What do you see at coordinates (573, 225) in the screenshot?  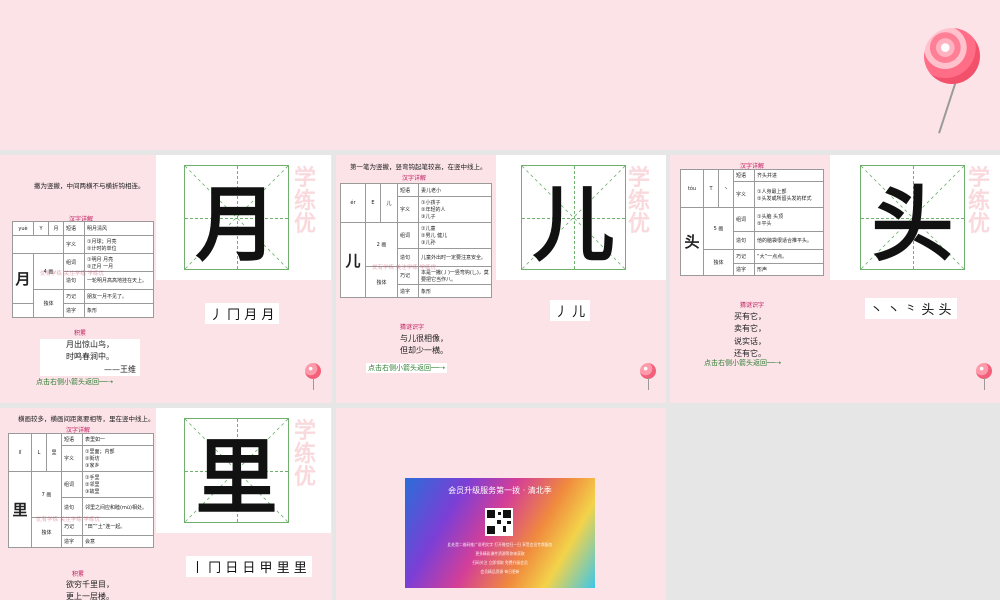 I see `big-character: 儿` at bounding box center [573, 225].